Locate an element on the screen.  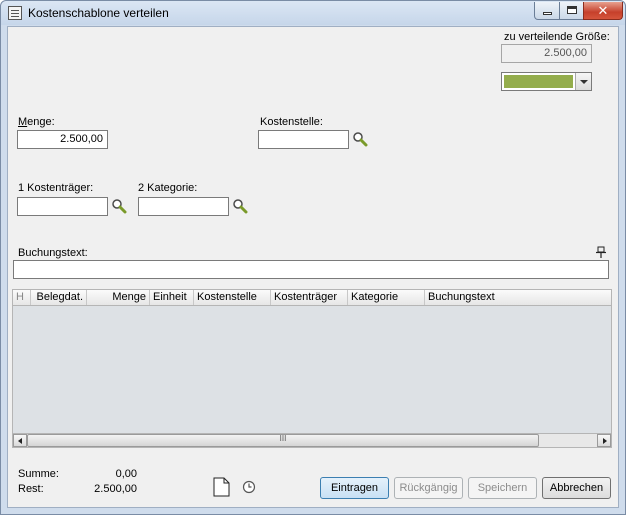
scroll-left-icon is located at coordinates (20, 440).